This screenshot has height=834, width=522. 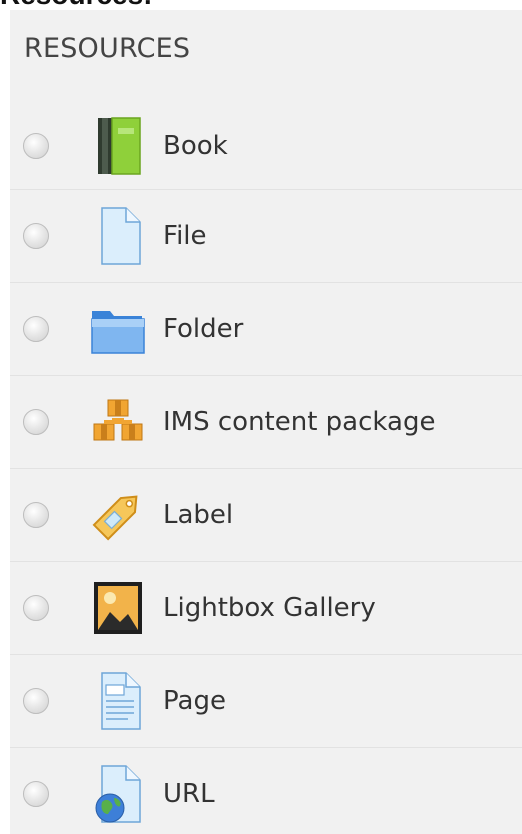 I want to click on resource-label: File, so click(x=185, y=236).